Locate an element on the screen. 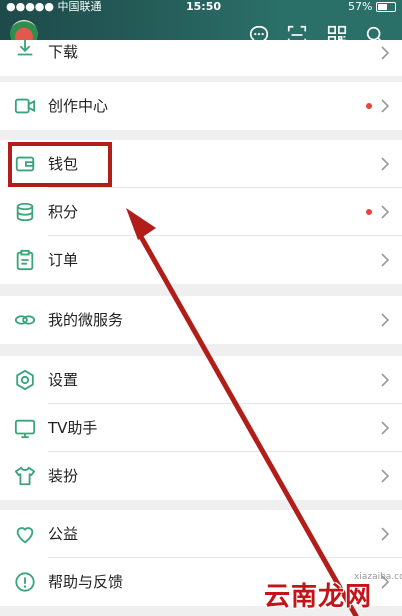 This screenshot has height=616, width=402. menu-item-label: 我的微服务 is located at coordinates (86, 320).